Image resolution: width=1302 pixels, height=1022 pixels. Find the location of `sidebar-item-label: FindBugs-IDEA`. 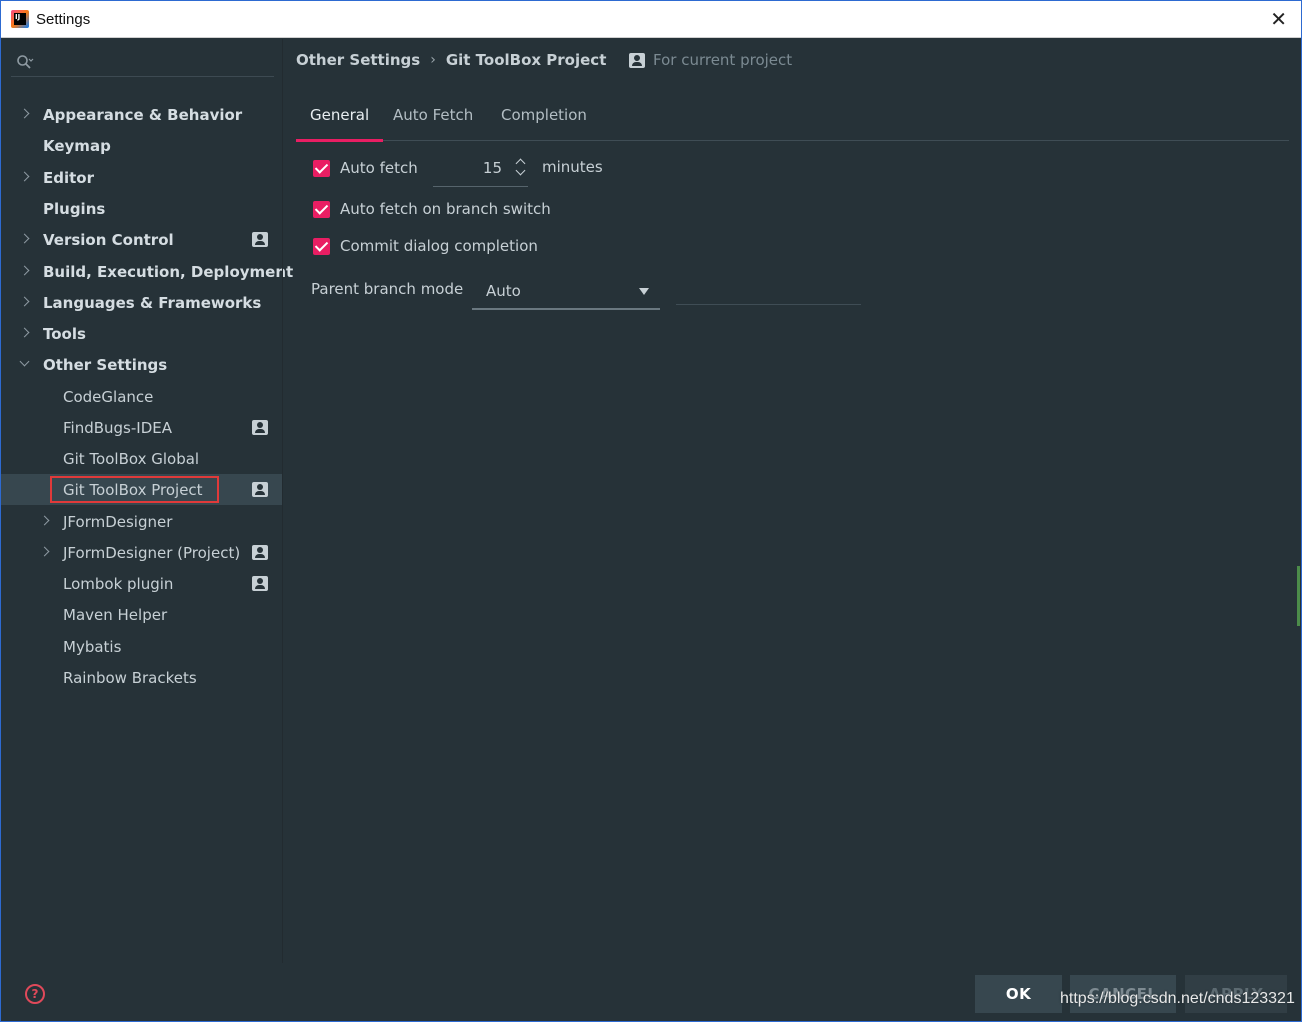

sidebar-item-label: FindBugs-IDEA is located at coordinates (117, 427).